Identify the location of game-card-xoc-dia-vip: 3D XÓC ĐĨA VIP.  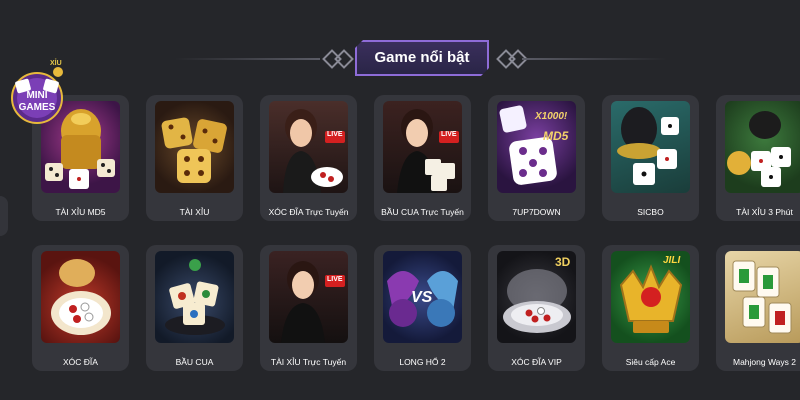
(536, 308).